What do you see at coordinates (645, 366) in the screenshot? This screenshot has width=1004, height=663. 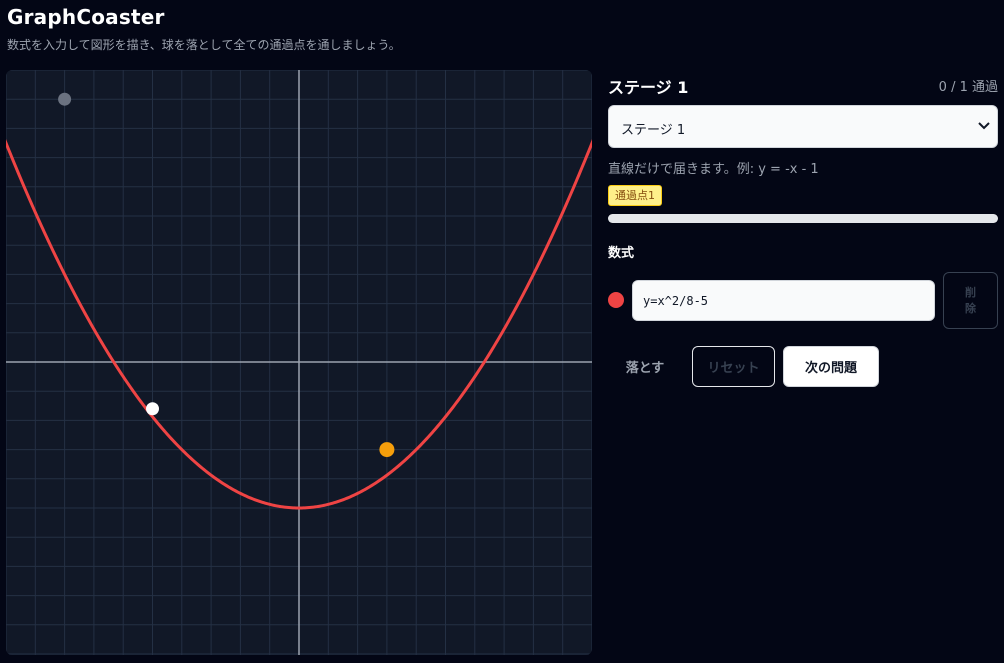 I see `drop-button: 落とす` at bounding box center [645, 366].